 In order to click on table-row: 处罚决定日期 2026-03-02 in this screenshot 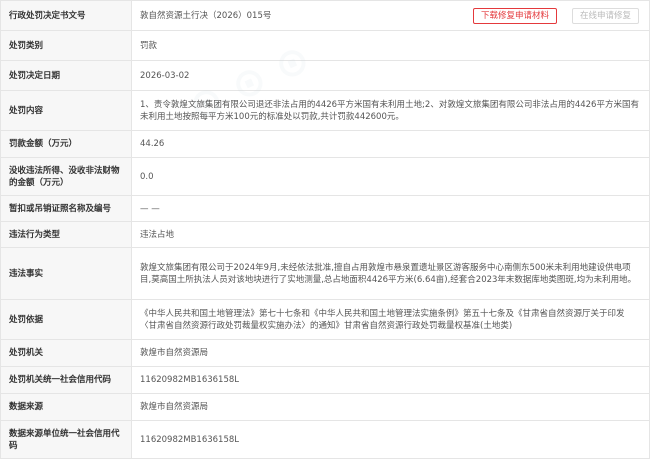, I will do `click(325, 75)`.